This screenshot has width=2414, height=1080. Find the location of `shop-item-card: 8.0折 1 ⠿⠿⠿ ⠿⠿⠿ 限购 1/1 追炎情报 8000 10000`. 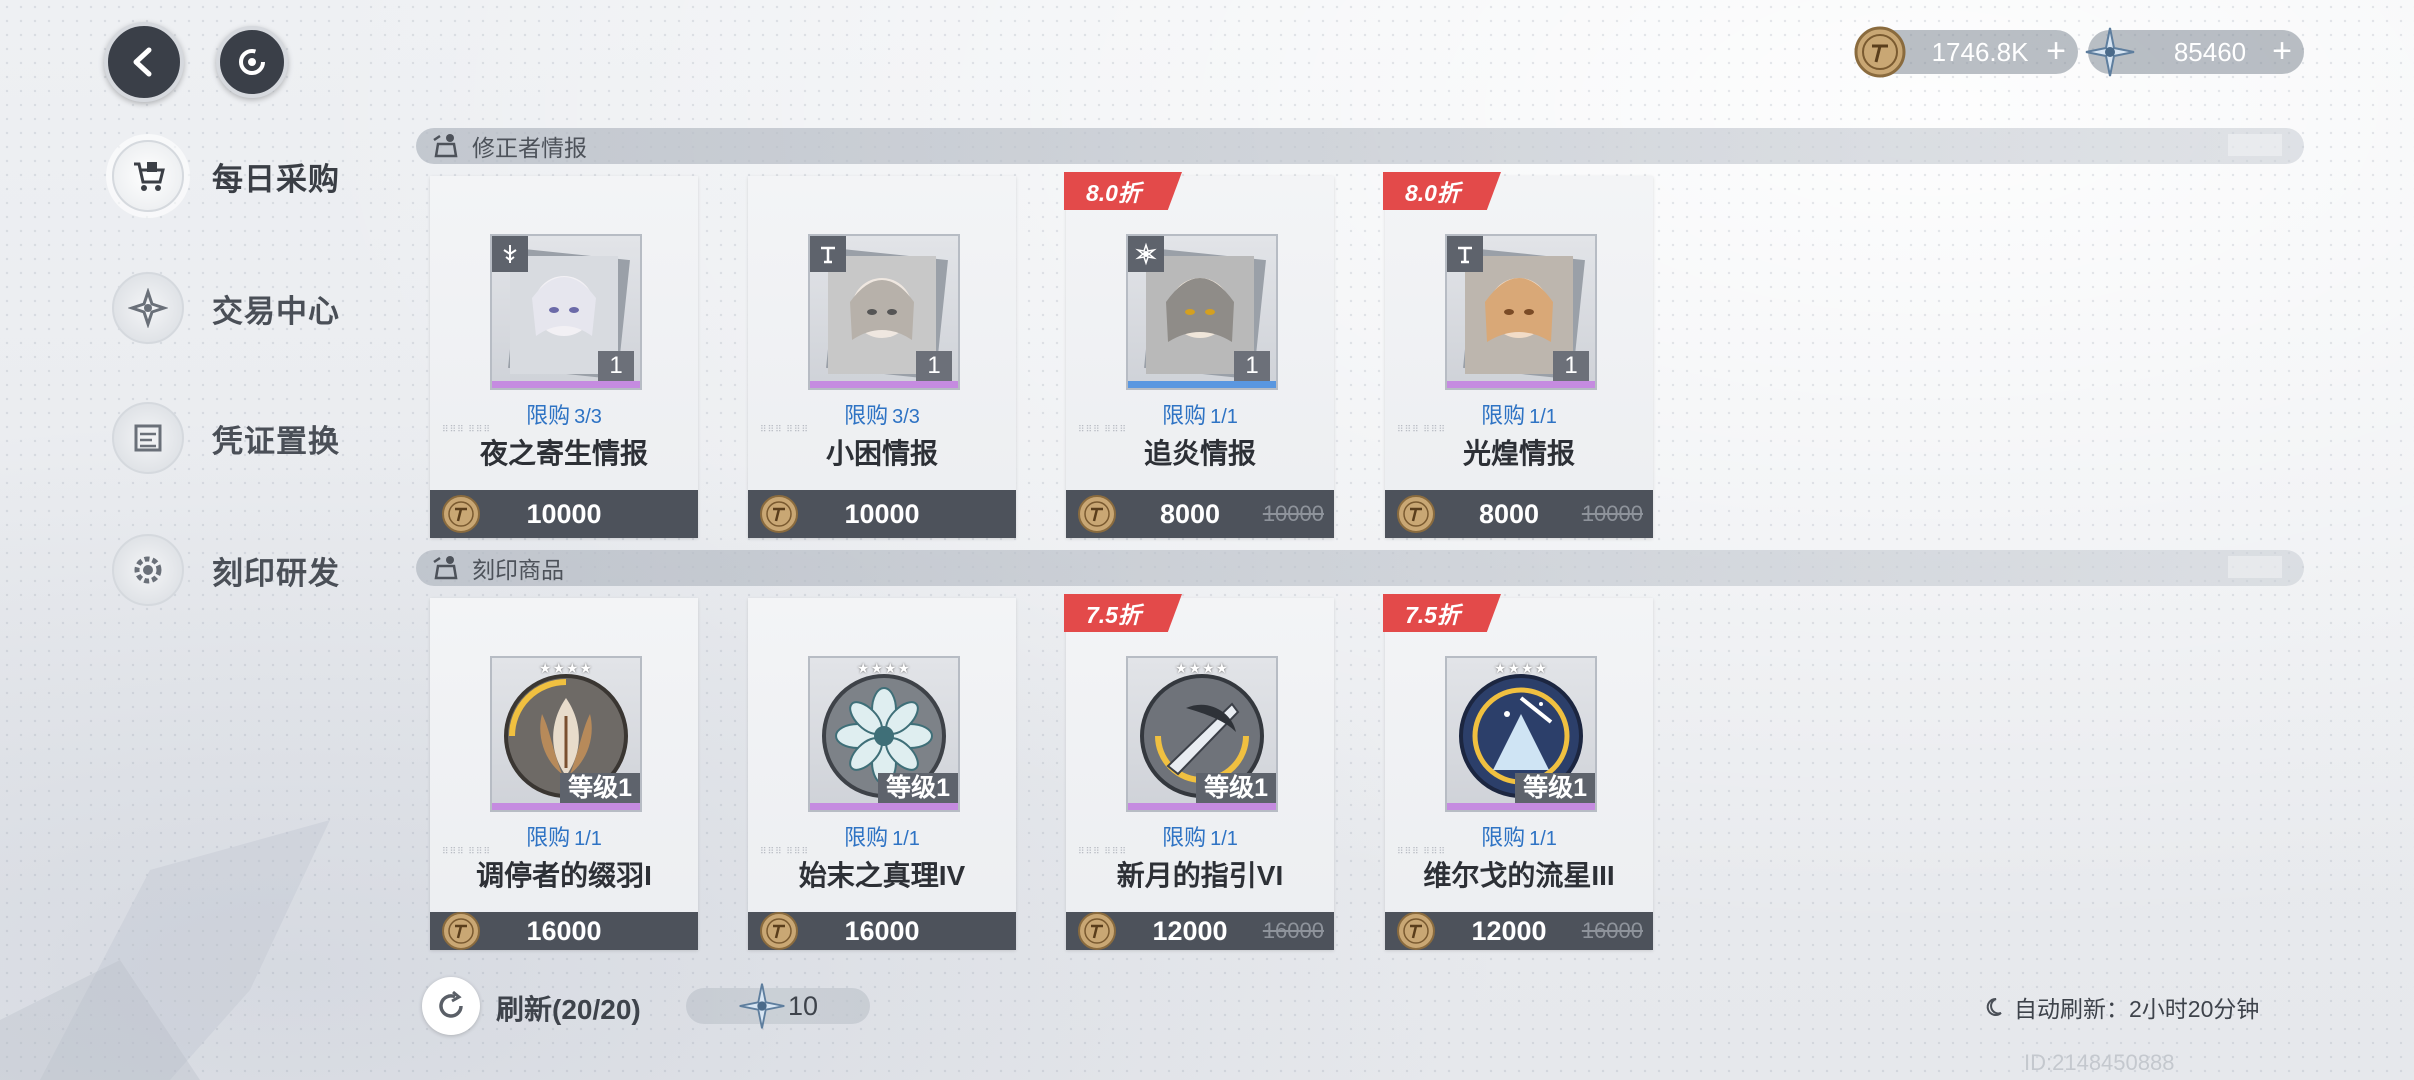

shop-item-card: 8.0折 1 ⠿⠿⠿ ⠿⠿⠿ 限购 1/1 追炎情报 8000 10000 is located at coordinates (1199, 355).